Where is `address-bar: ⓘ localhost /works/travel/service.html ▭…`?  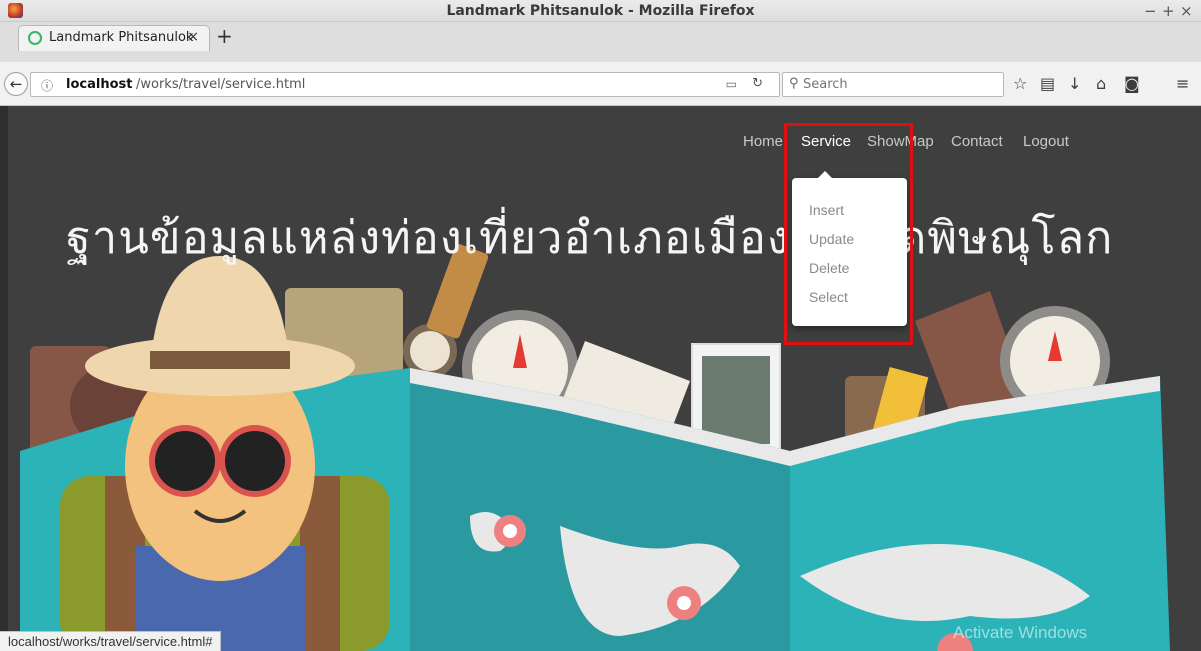 address-bar: ⓘ localhost /works/travel/service.html ▭… is located at coordinates (405, 84).